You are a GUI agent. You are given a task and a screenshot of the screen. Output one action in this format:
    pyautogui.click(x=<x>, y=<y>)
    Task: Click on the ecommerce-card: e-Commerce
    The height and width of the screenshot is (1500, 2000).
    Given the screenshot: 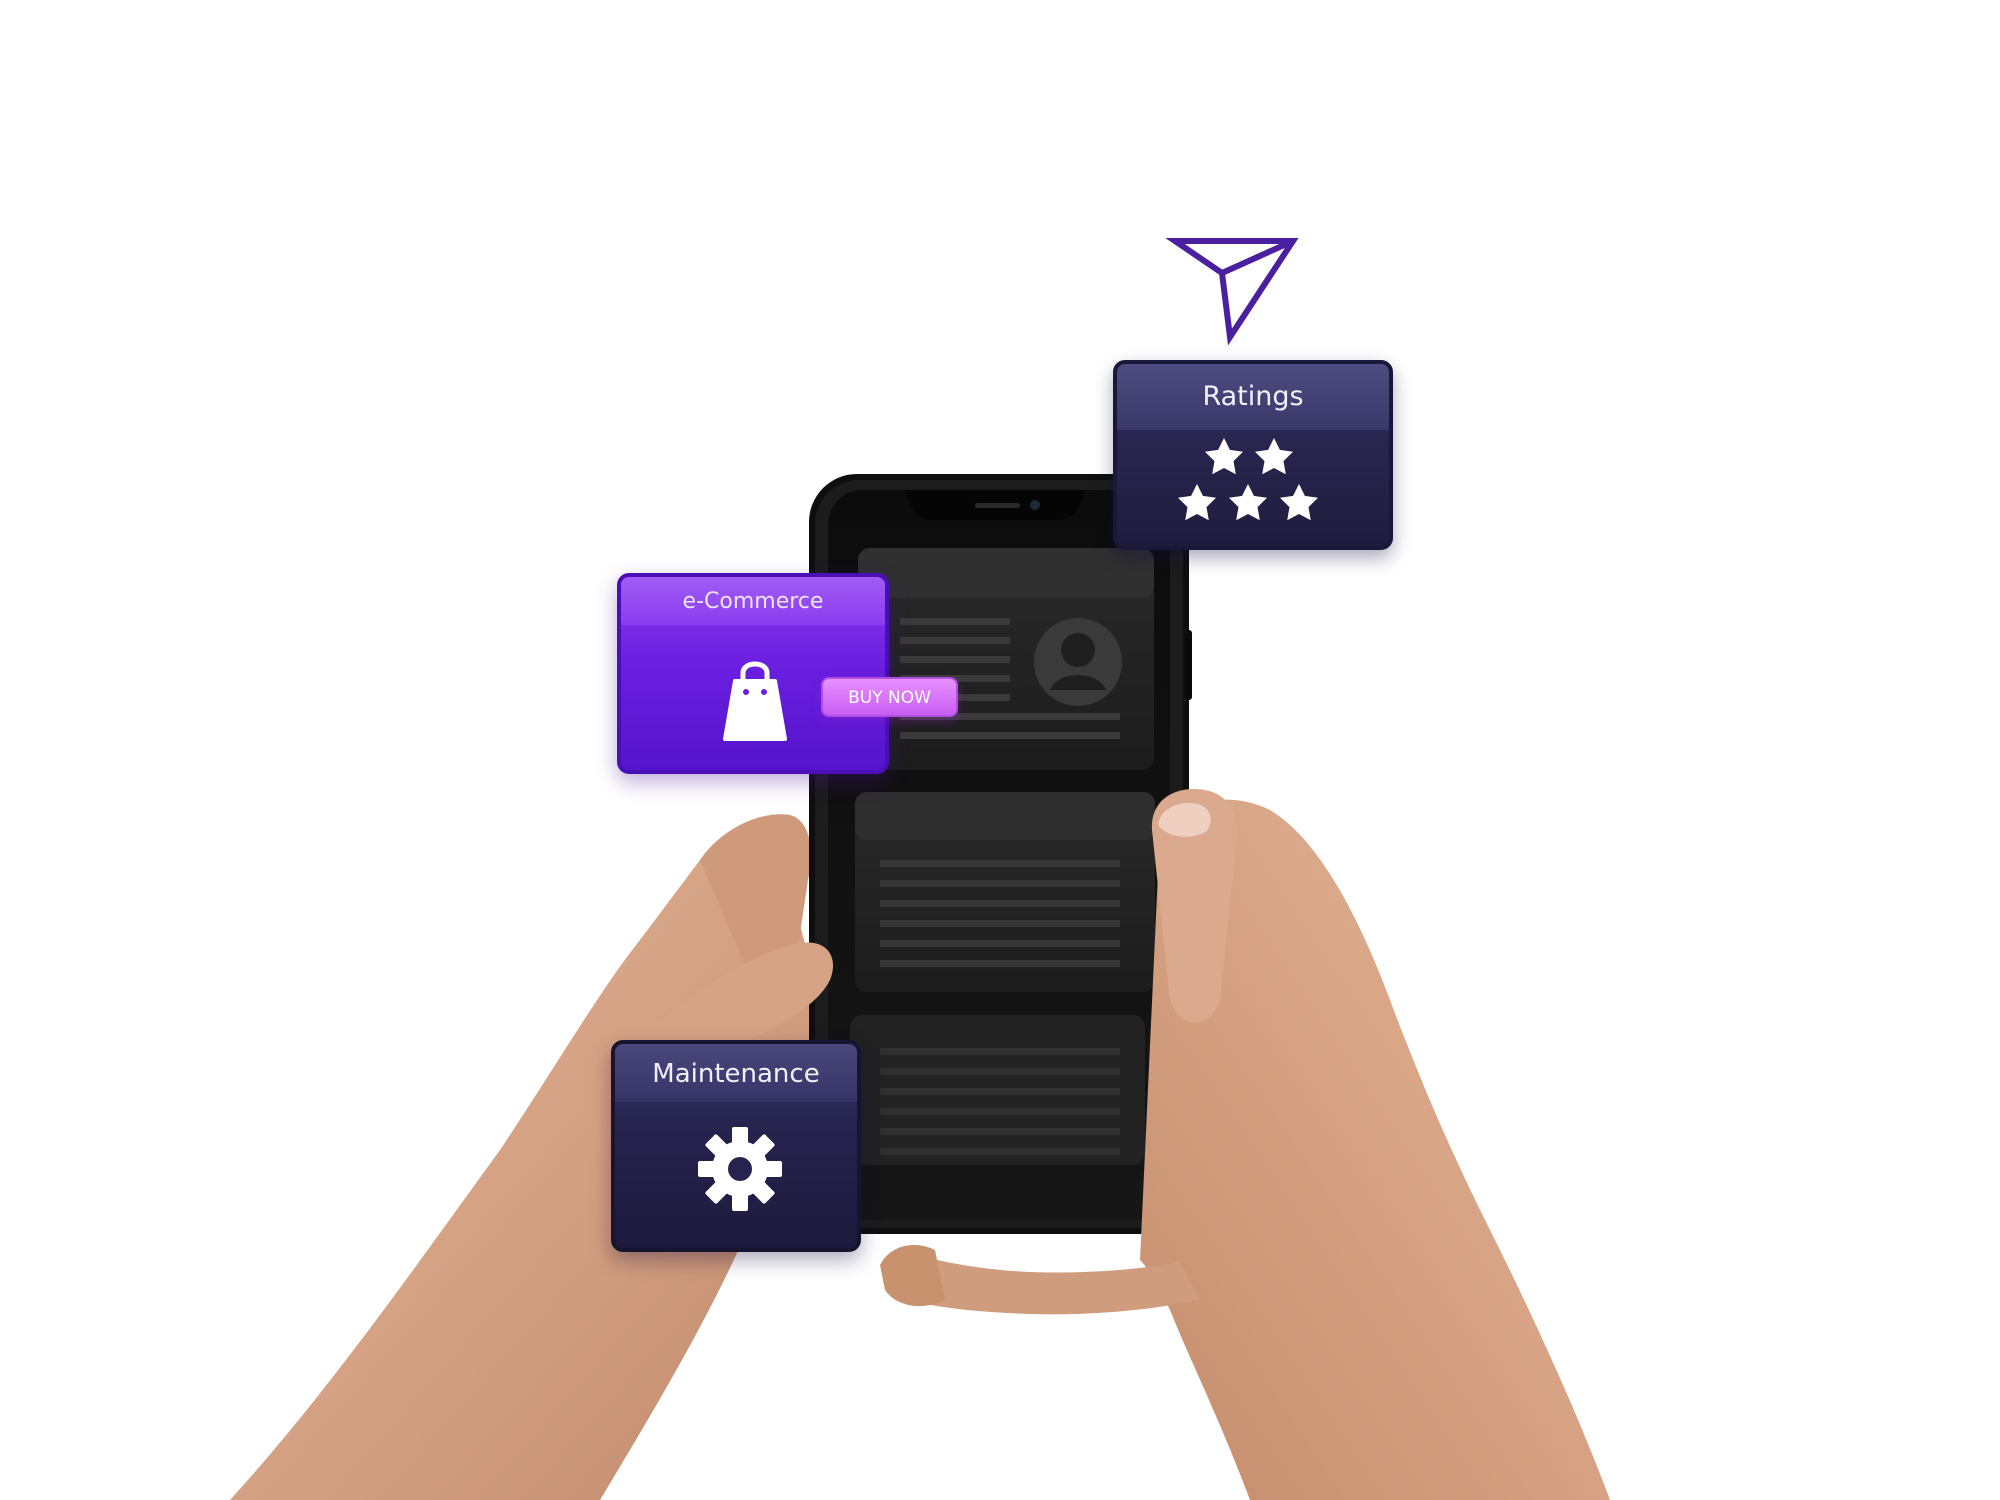 What is the action you would take?
    pyautogui.click(x=753, y=673)
    